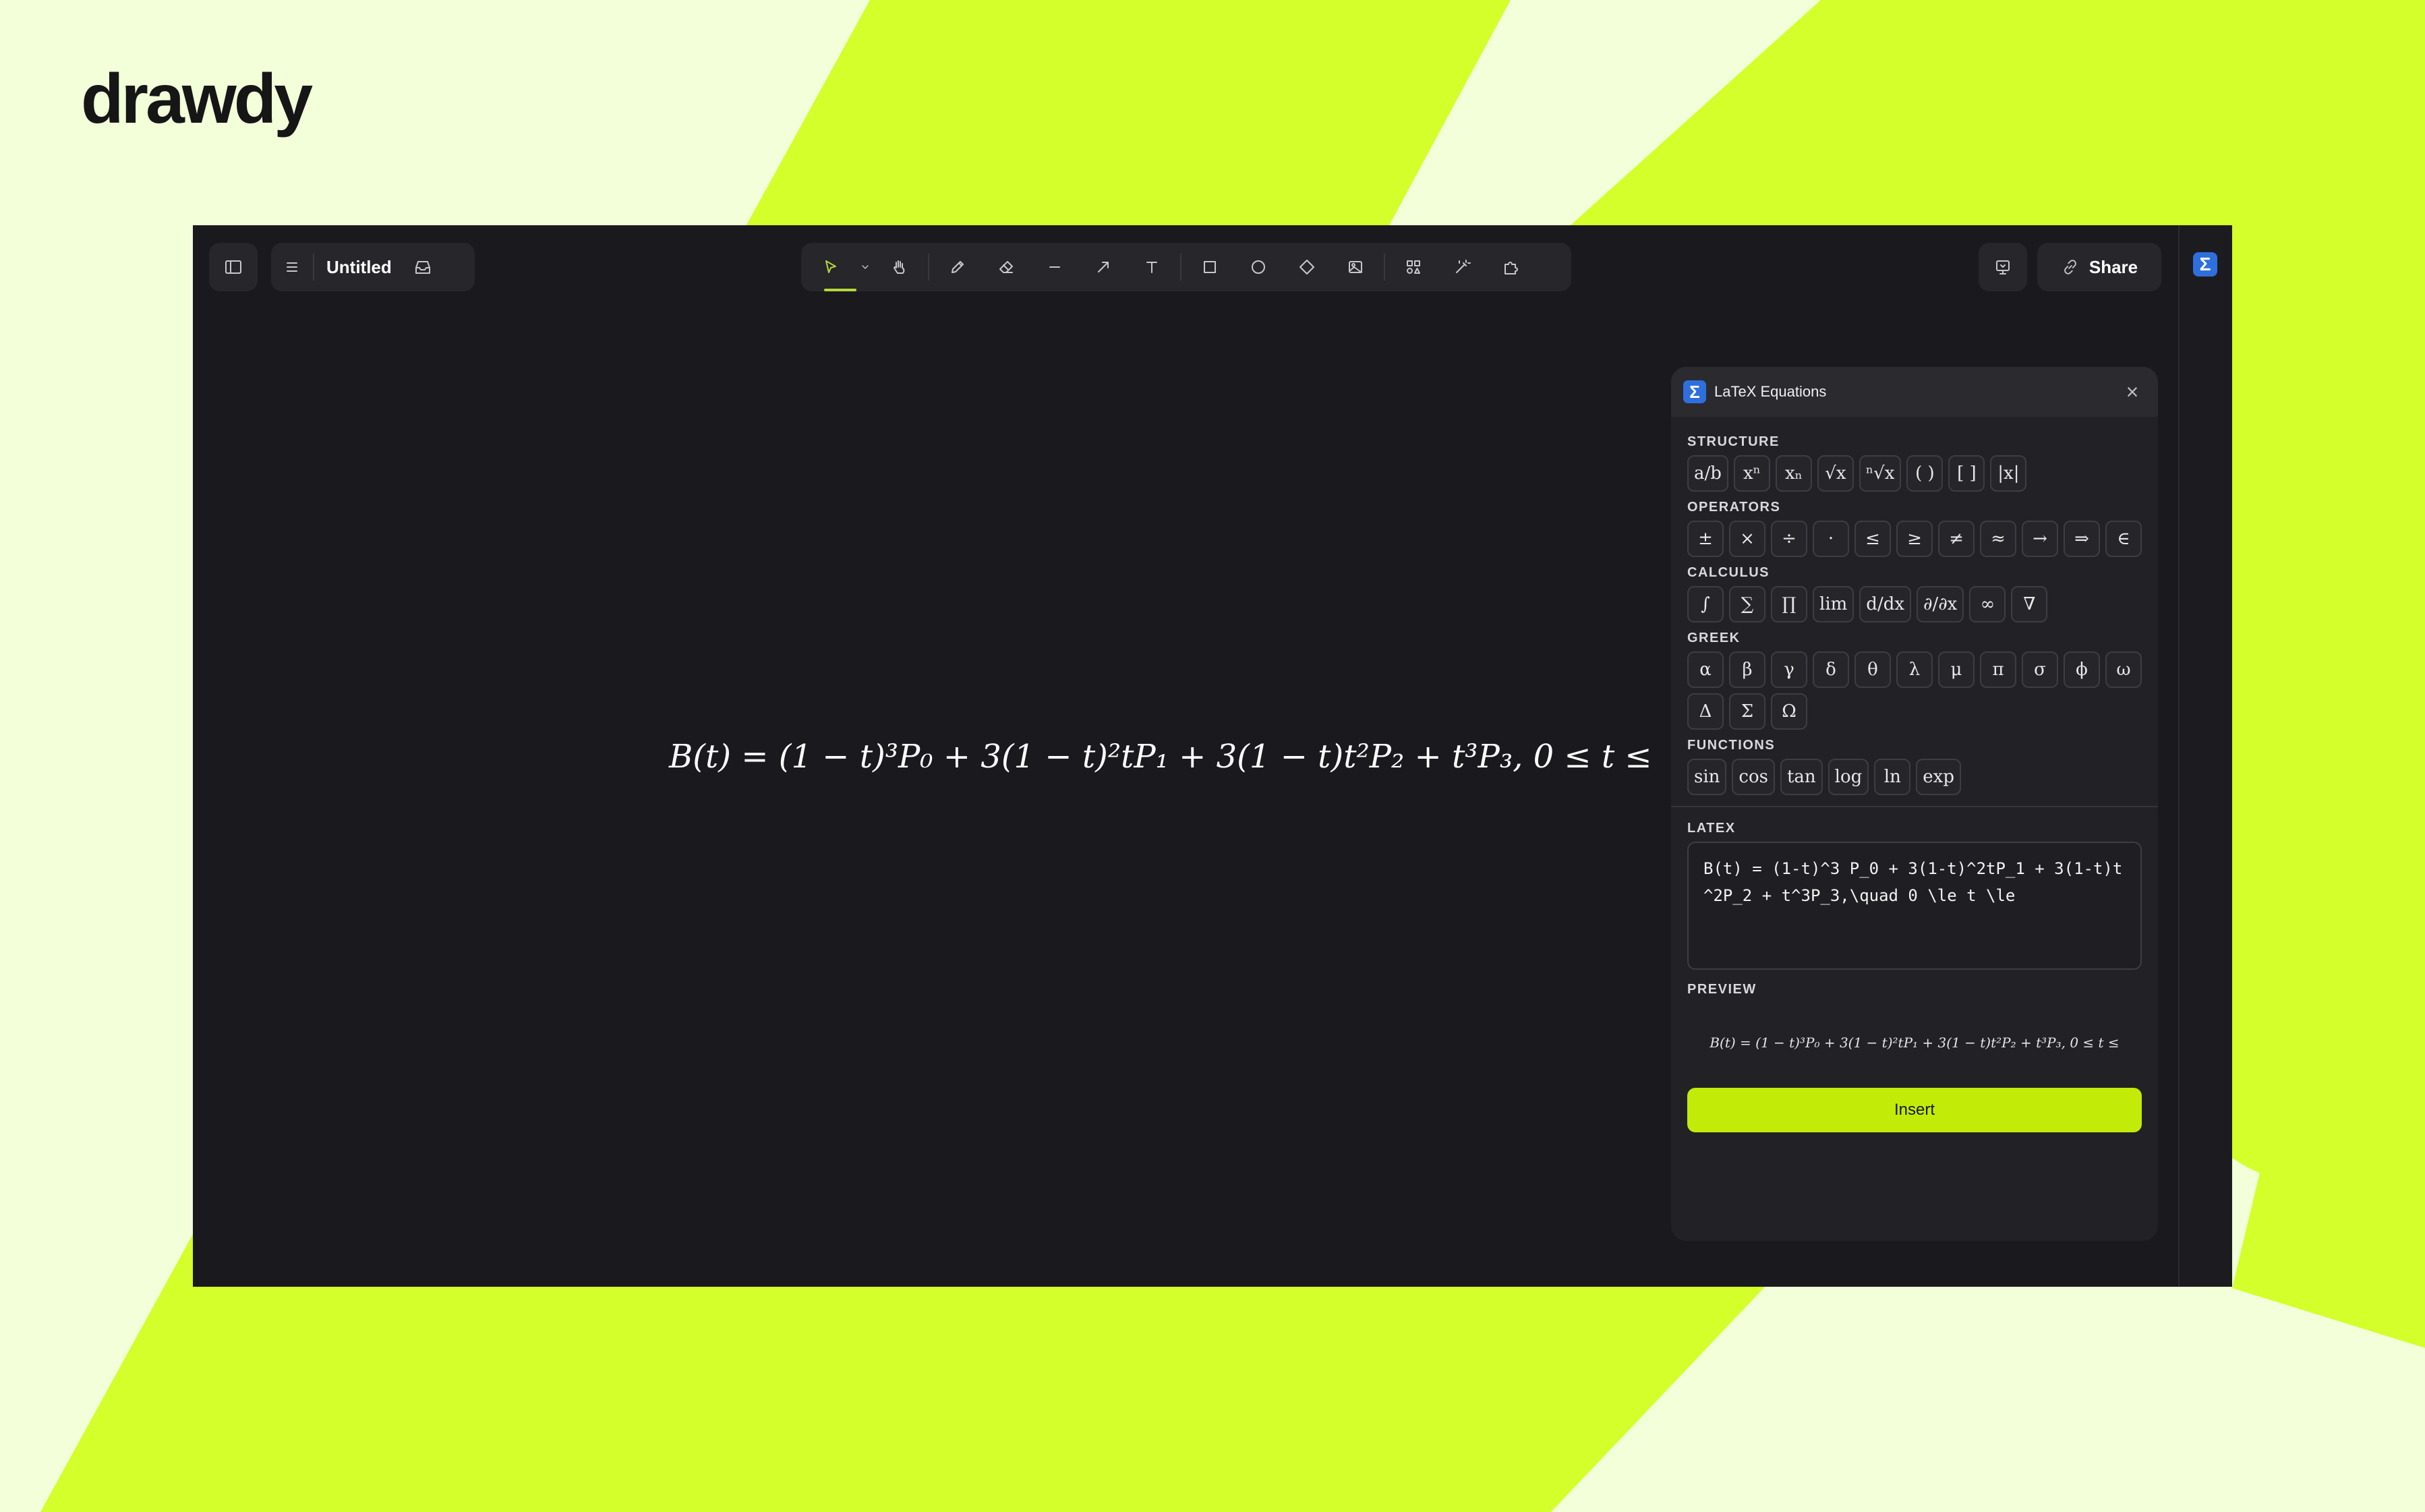  Describe the element at coordinates (1880, 474) in the screenshot. I see `structure-symbol-button: ⁿ√x` at that location.